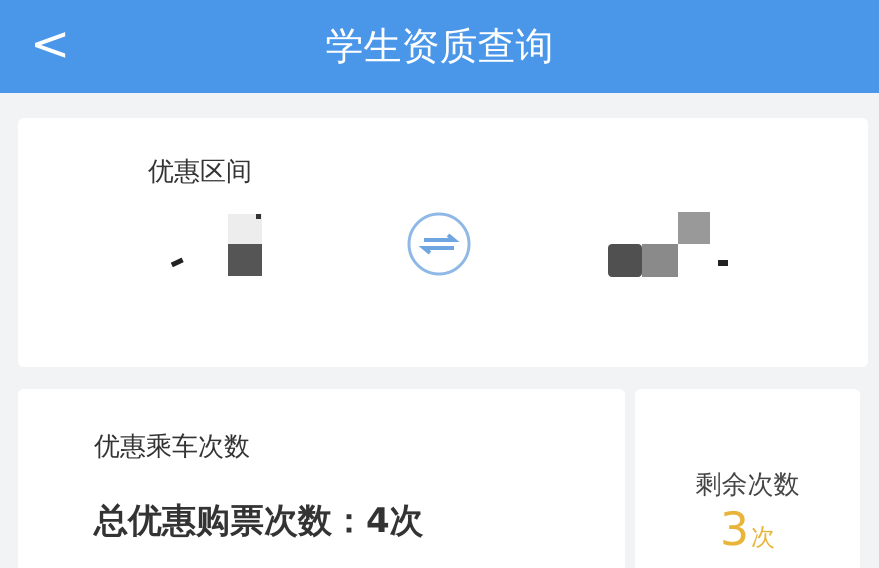  Describe the element at coordinates (50, 44) in the screenshot. I see `back-button: <` at that location.